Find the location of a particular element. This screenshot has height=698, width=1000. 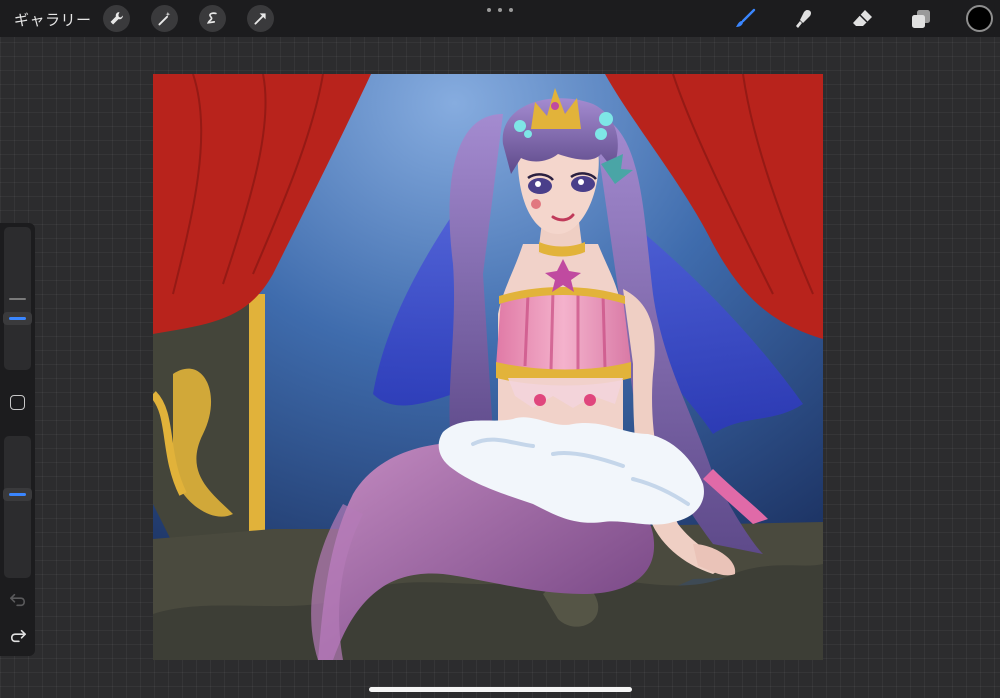

eraser-icon is located at coordinates (862, 18).